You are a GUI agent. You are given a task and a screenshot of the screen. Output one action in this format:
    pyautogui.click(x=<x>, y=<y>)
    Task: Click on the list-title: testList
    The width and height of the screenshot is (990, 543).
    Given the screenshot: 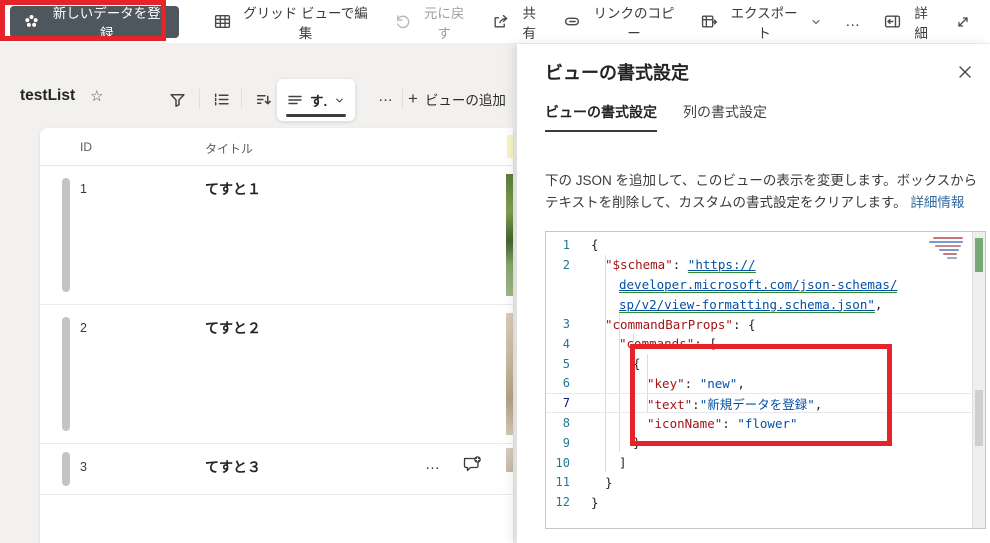 What is the action you would take?
    pyautogui.click(x=48, y=95)
    